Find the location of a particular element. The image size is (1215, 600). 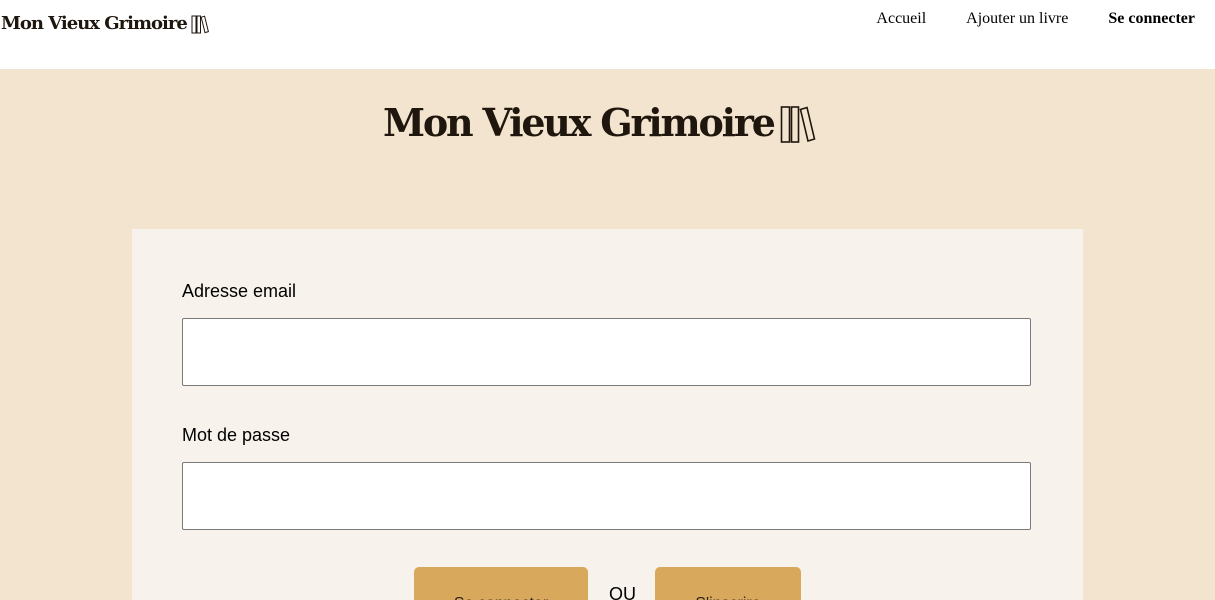

nav-link-add-book: Ajouter un livre is located at coordinates (1017, 19).